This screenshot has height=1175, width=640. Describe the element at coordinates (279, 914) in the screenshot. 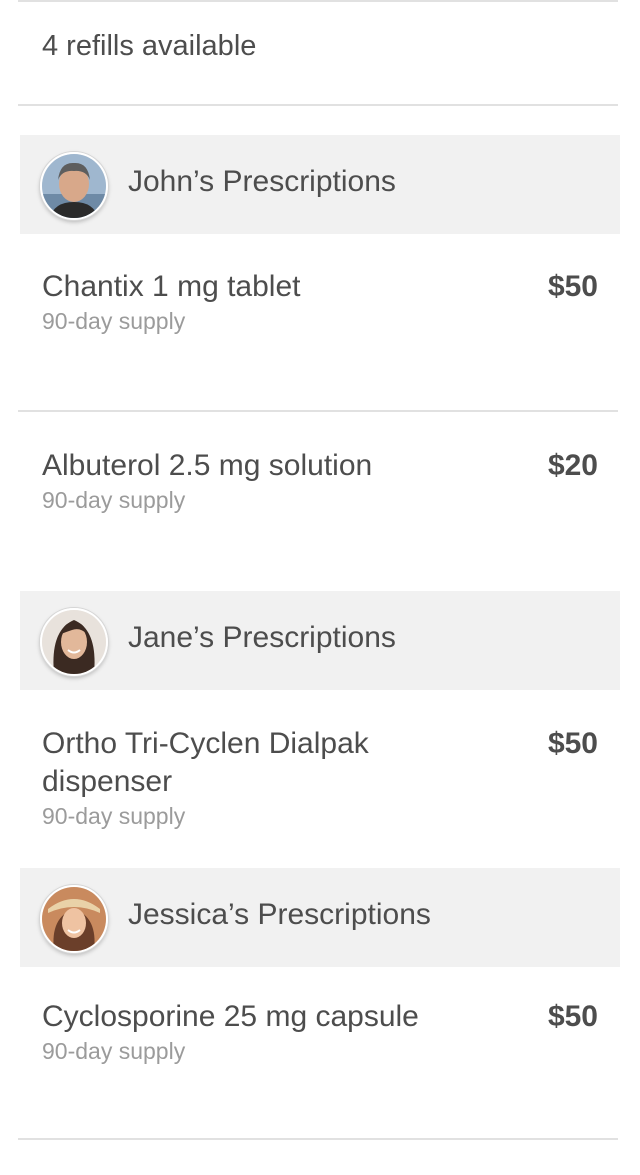

I see `section-title: Jessica’s Prescriptions` at that location.